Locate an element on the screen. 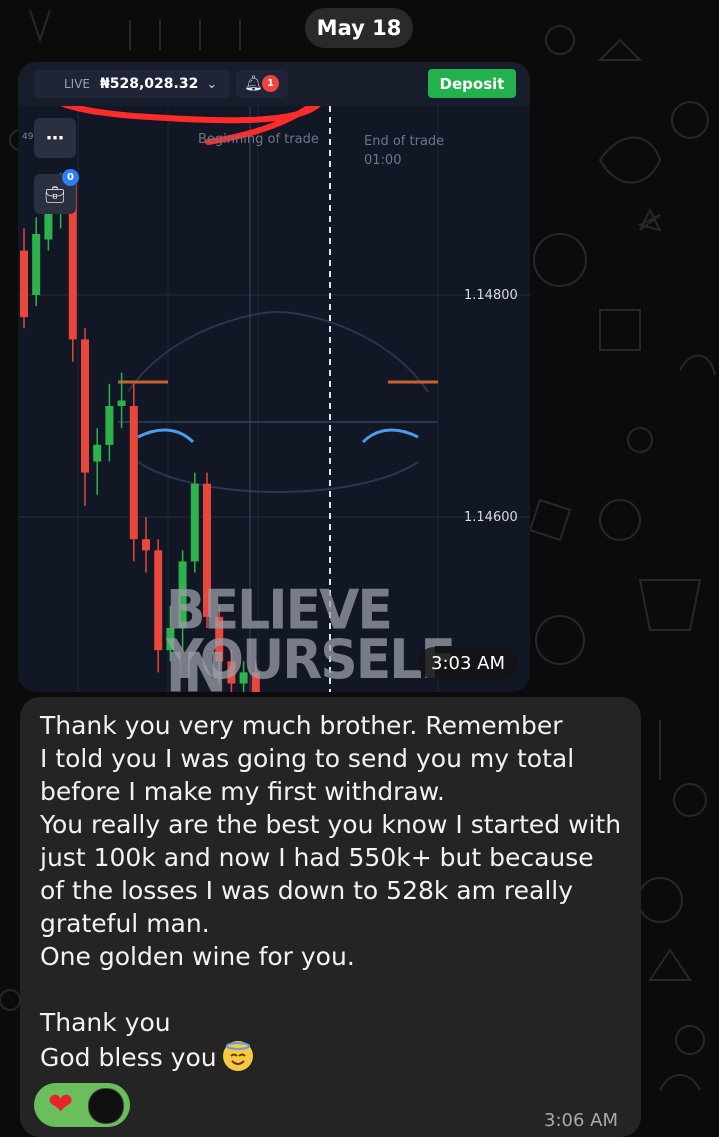 This screenshot has height=1137, width=719. message-line: grateful man. is located at coordinates (125, 923).